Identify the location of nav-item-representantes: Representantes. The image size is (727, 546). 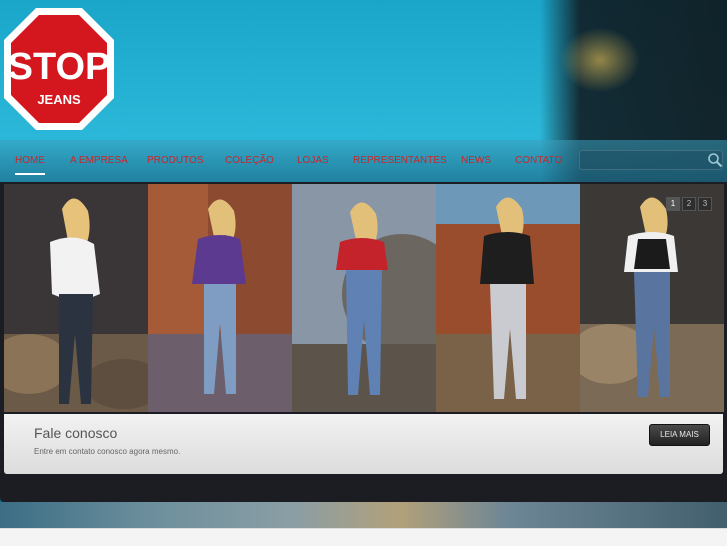
(400, 161).